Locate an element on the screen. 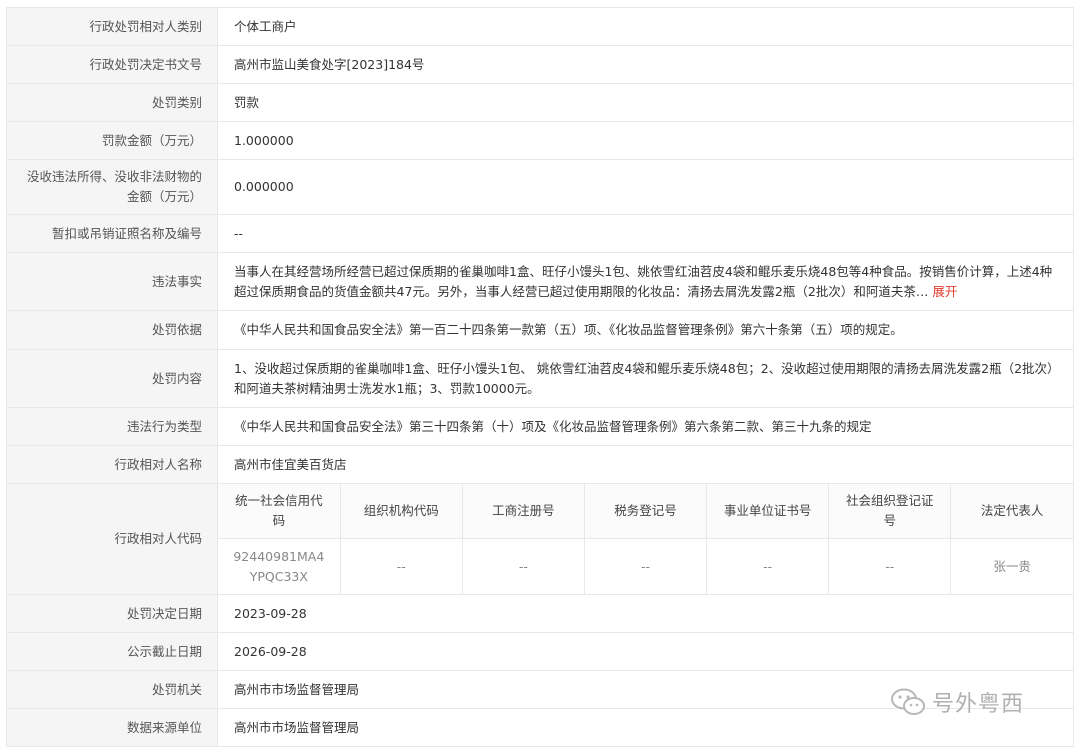 The height and width of the screenshot is (751, 1080). row-value: 2026-09-28 is located at coordinates (645, 651).